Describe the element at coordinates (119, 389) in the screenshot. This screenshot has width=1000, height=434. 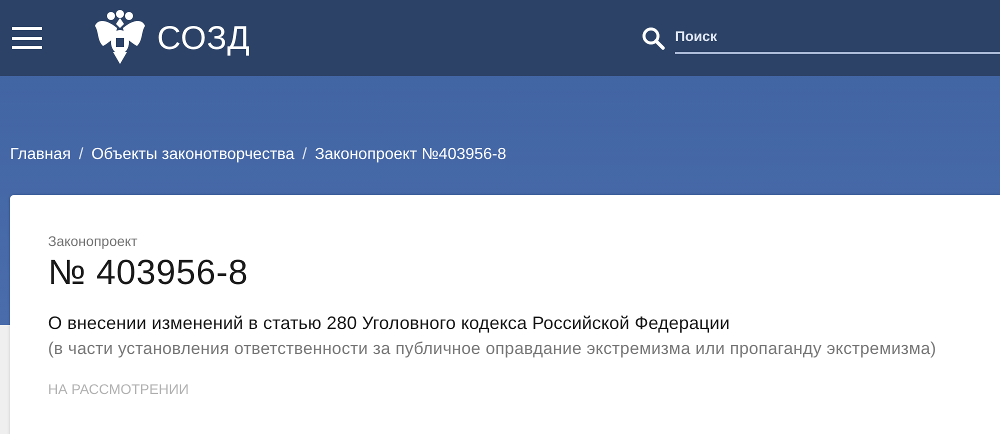
I see `bill-status: НА РАССМОТРЕНИИ` at that location.